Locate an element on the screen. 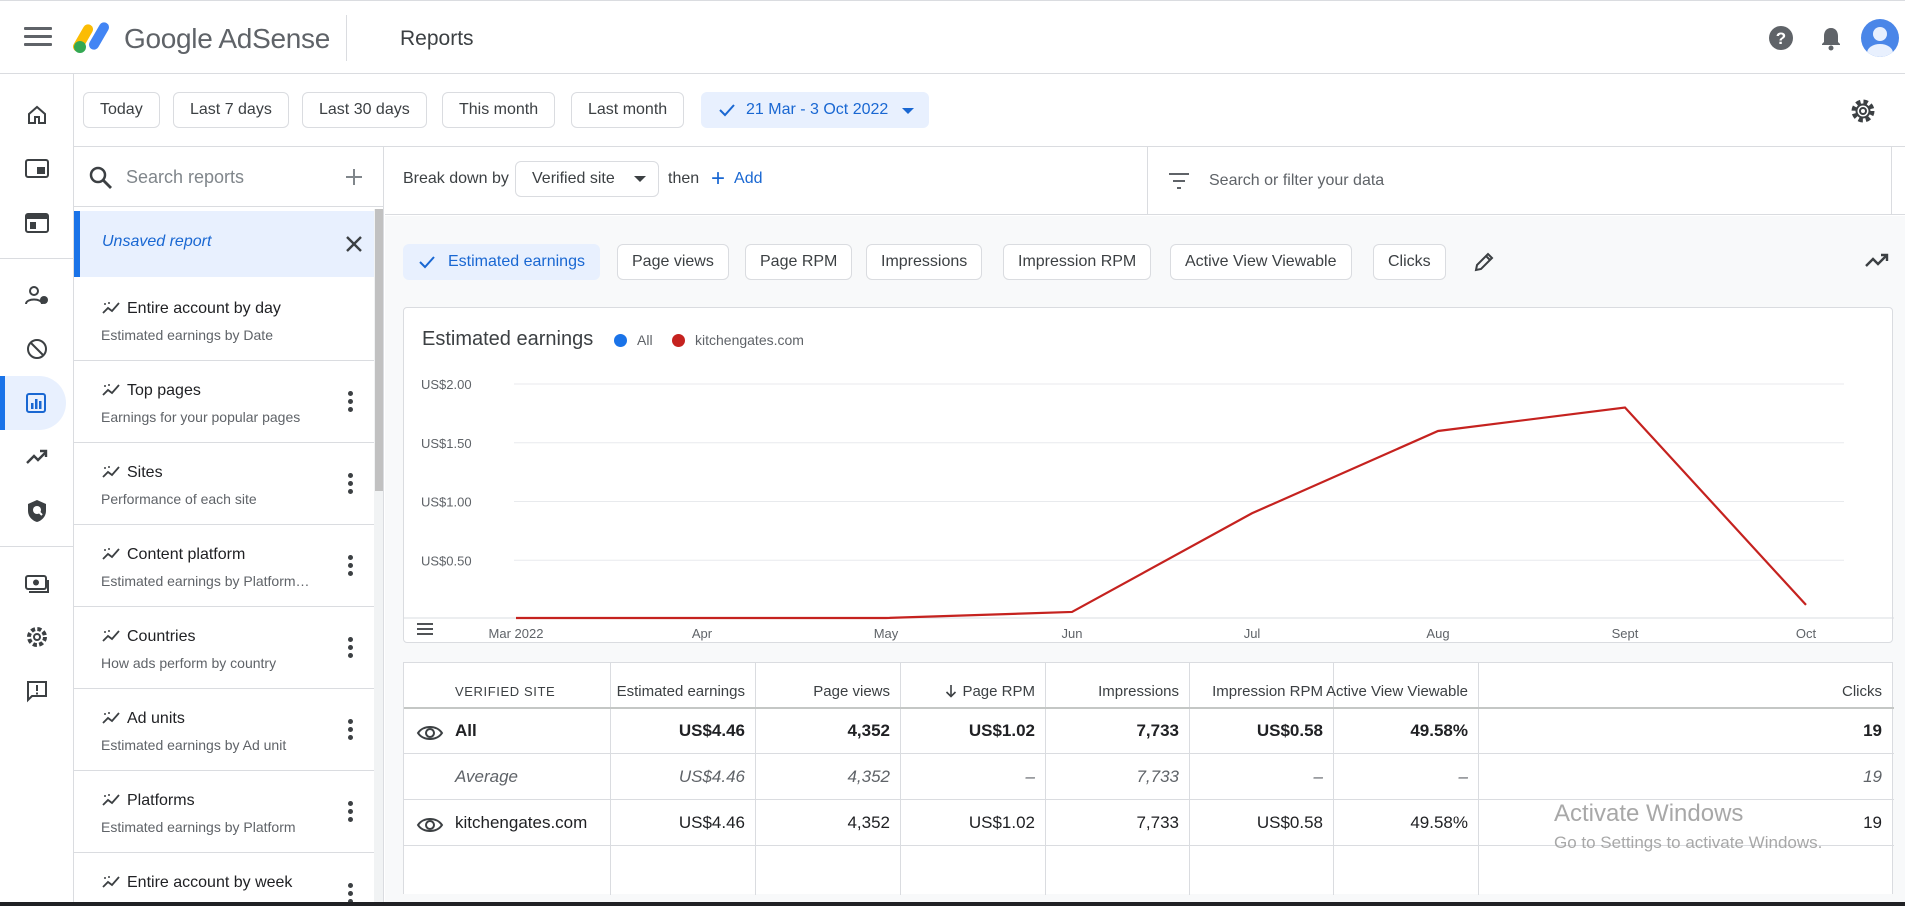 The width and height of the screenshot is (1905, 906). metric-chip-impressions: Impressions is located at coordinates (924, 262).